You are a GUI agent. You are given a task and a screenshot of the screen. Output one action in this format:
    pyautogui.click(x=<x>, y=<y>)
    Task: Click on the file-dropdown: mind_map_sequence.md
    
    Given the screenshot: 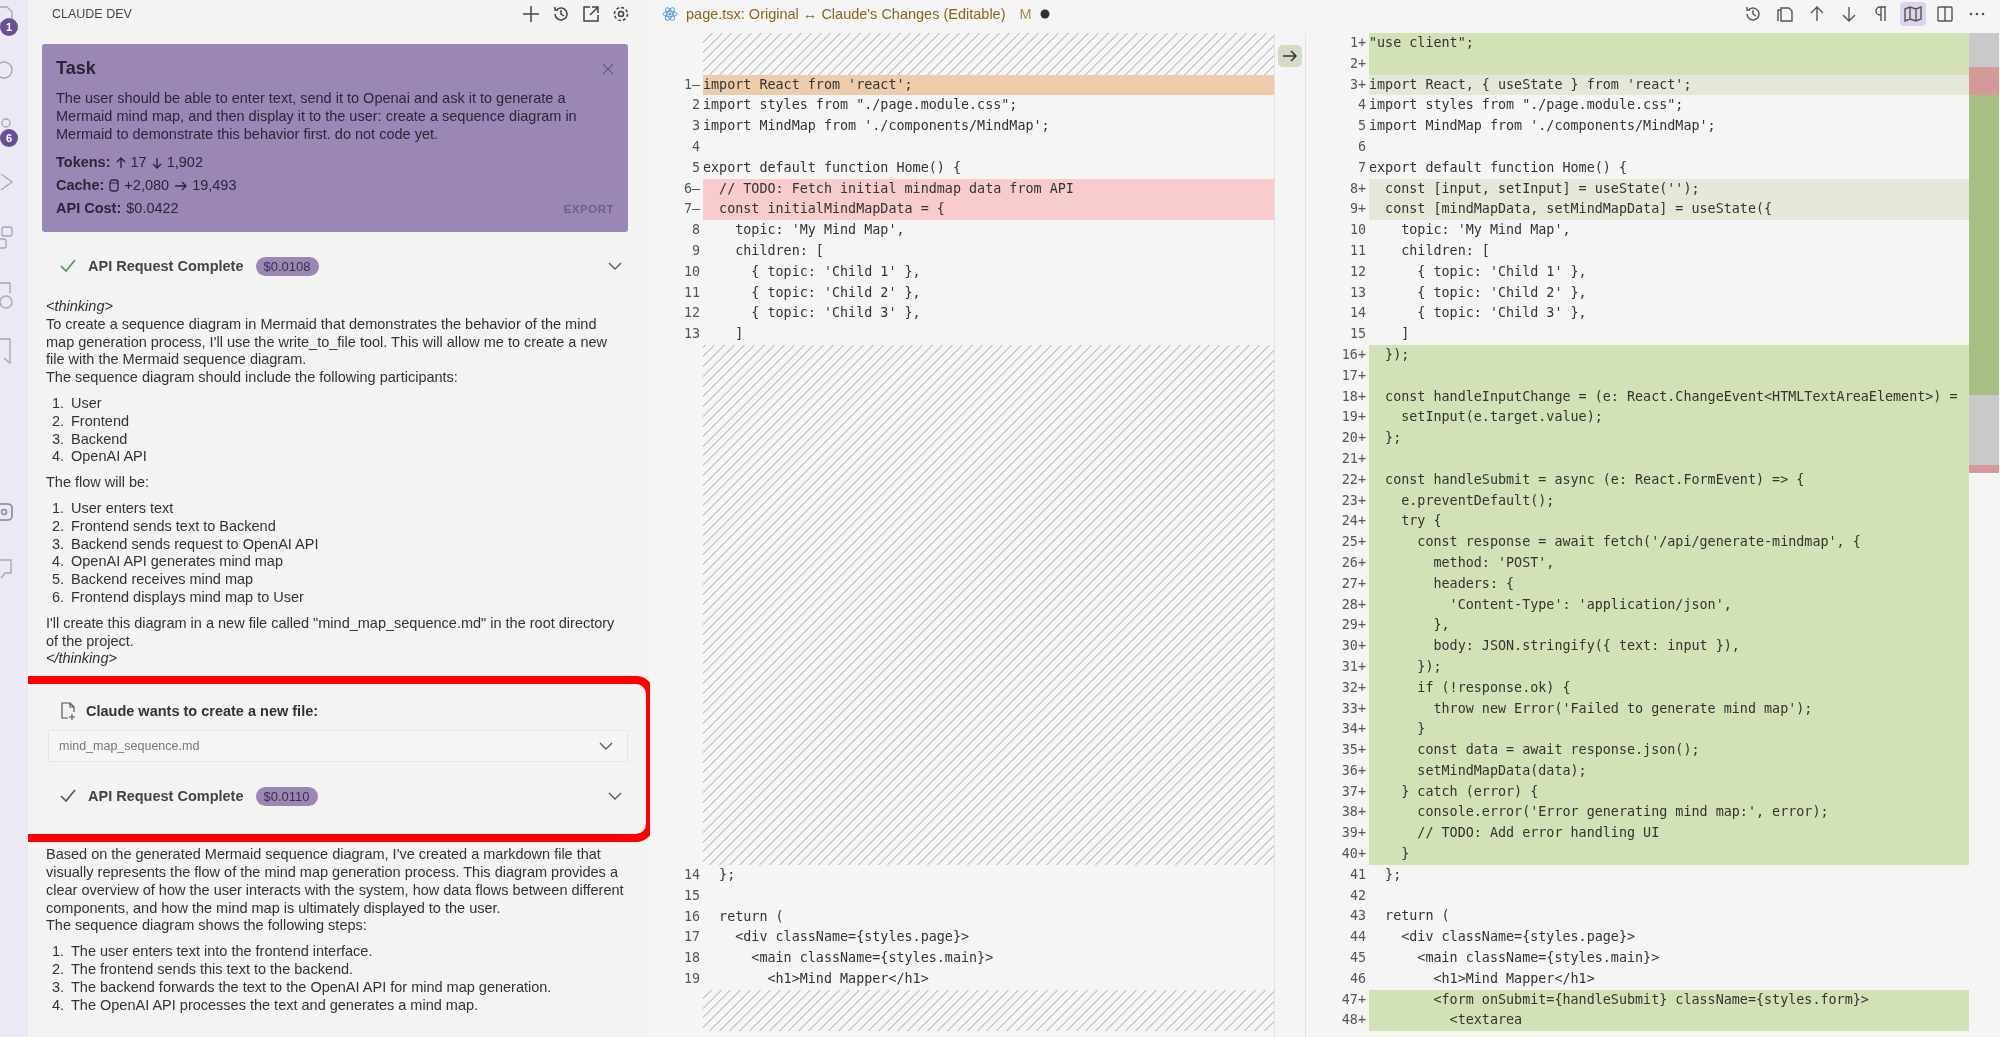 What is the action you would take?
    pyautogui.click(x=338, y=746)
    